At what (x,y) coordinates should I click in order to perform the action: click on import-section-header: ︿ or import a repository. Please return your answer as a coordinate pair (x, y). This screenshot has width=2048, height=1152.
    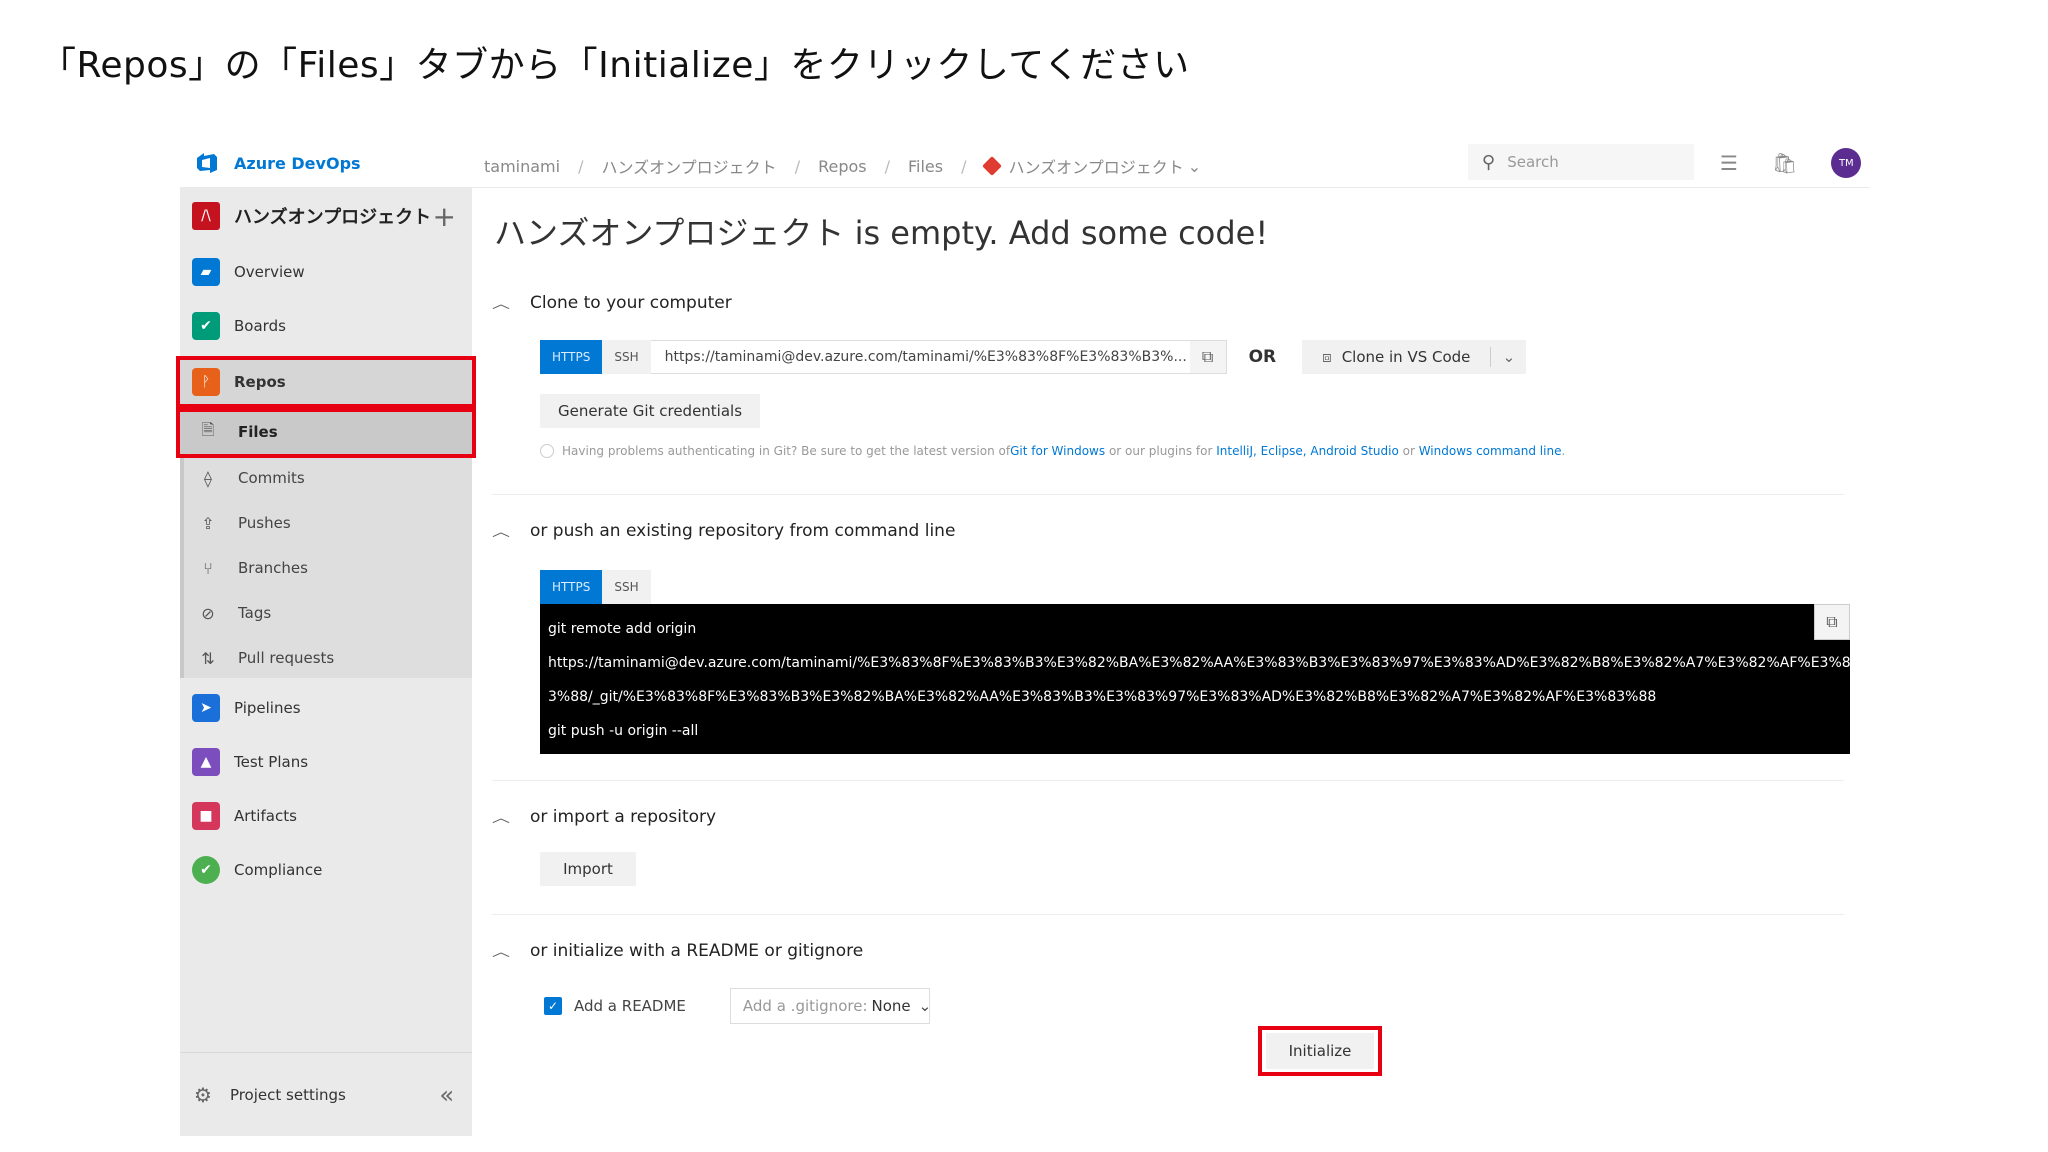
    Looking at the image, I should click on (604, 817).